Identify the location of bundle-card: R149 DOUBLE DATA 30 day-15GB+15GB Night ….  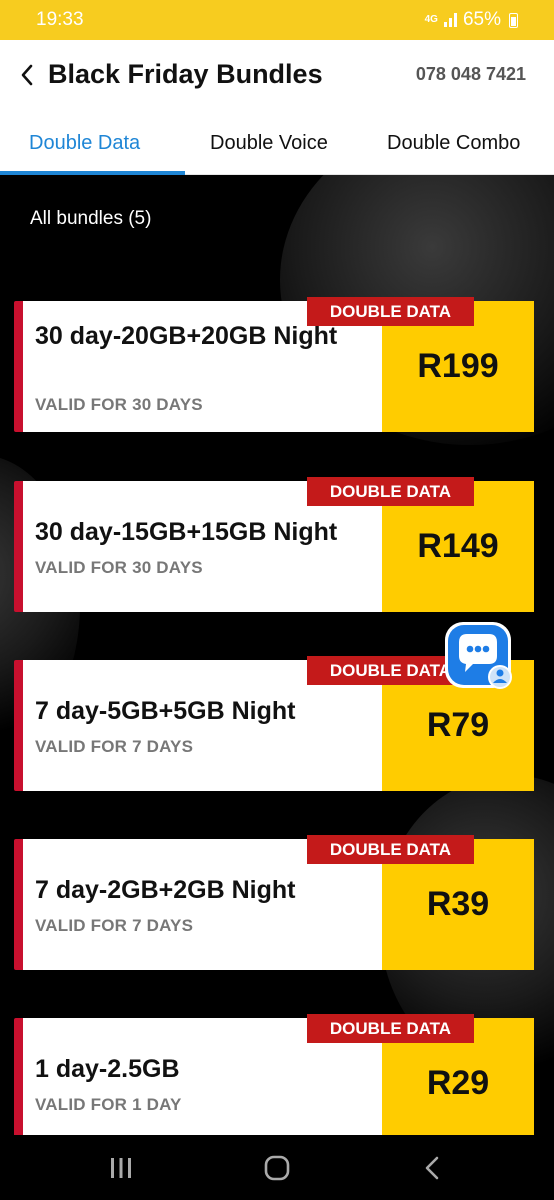
(274, 544).